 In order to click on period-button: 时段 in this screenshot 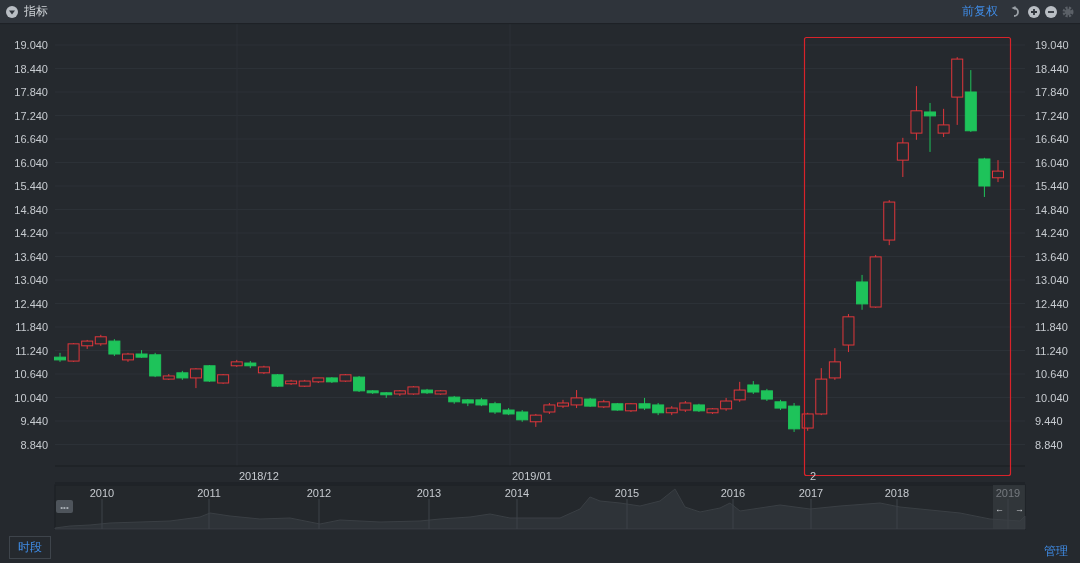, I will do `click(30, 547)`.